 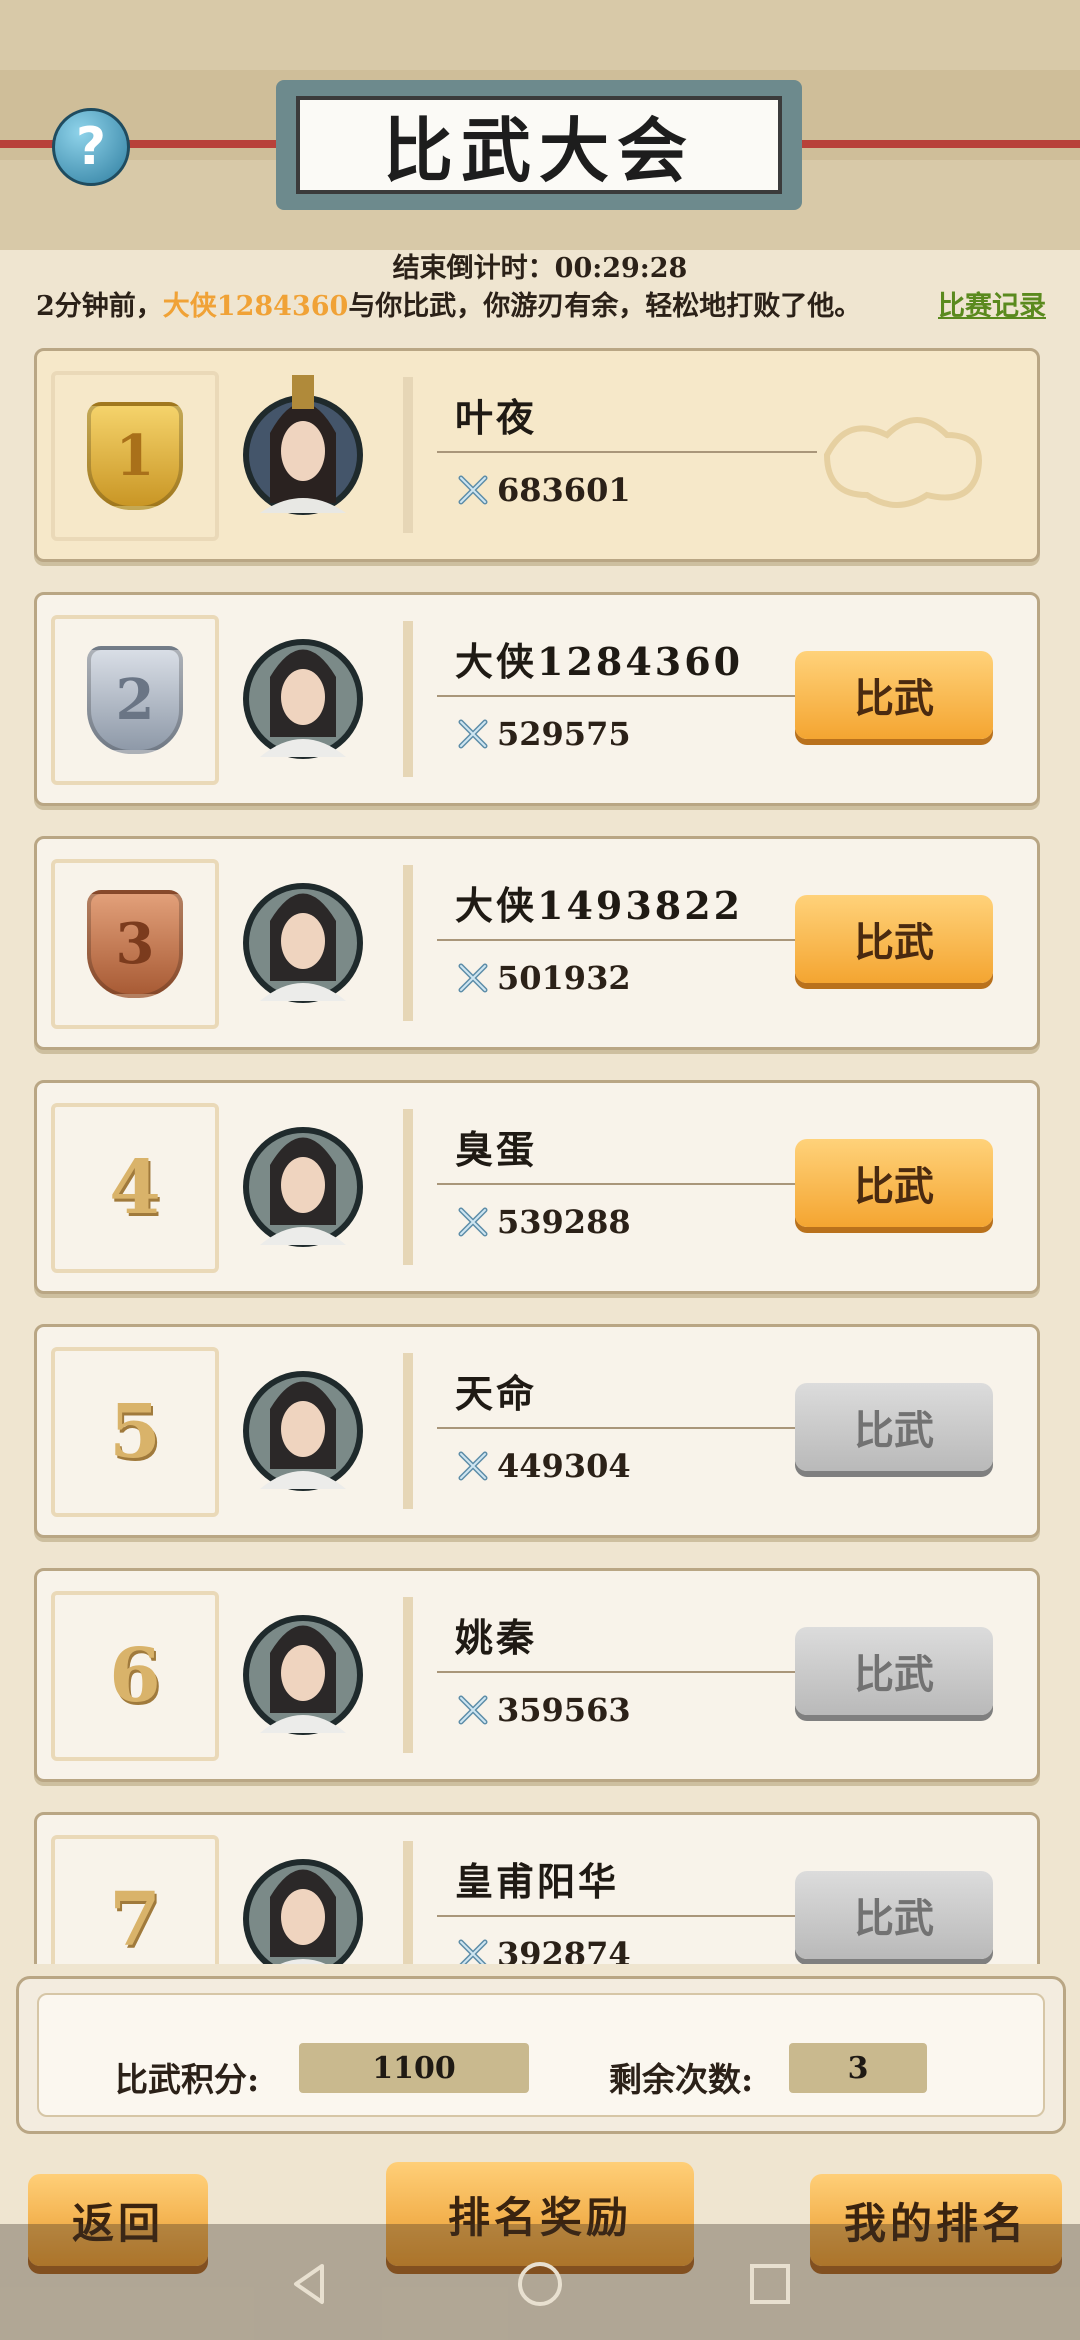 What do you see at coordinates (496, 1393) in the screenshot?
I see `player-name: 天命` at bounding box center [496, 1393].